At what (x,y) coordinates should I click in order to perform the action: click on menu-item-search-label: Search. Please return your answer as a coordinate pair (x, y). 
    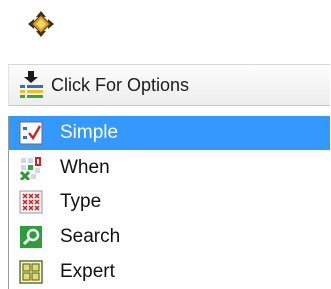
    Looking at the image, I should click on (90, 236).